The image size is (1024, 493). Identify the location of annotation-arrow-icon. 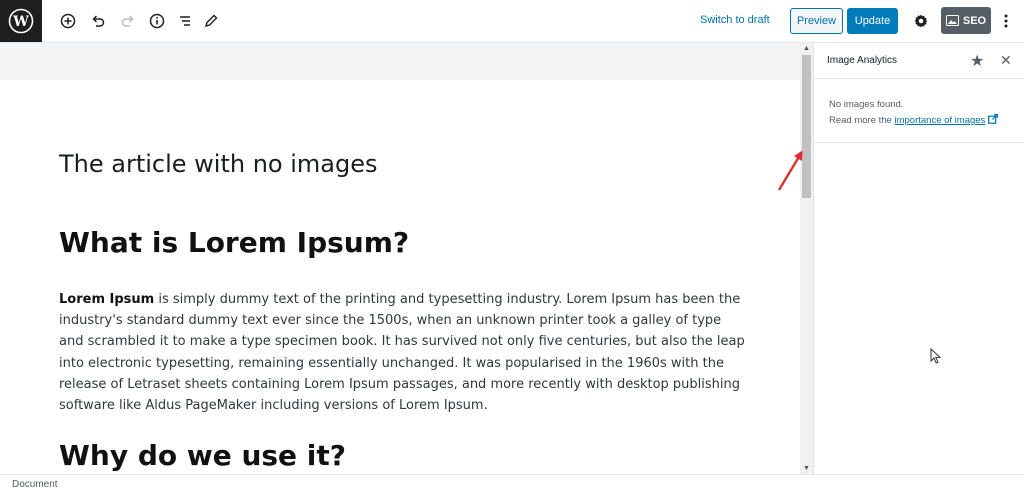
(790, 170).